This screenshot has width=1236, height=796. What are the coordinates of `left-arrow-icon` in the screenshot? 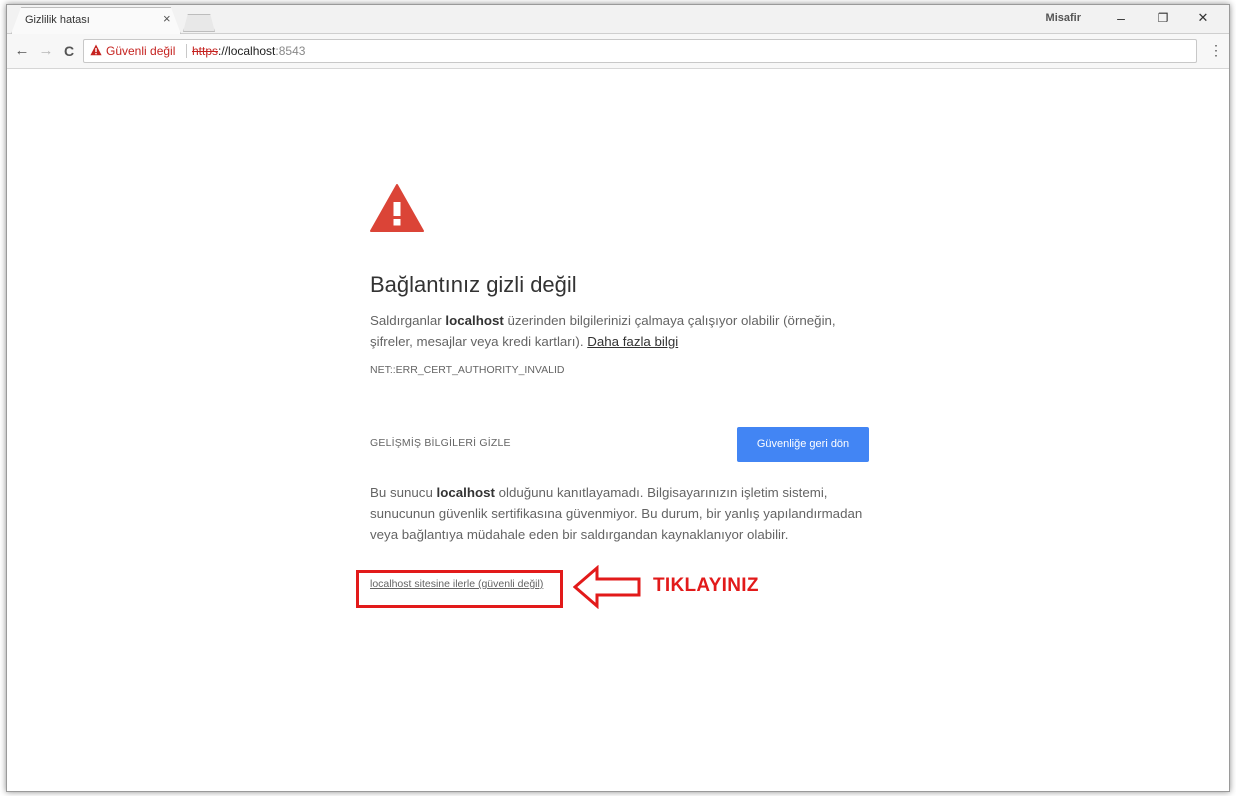 It's located at (607, 587).